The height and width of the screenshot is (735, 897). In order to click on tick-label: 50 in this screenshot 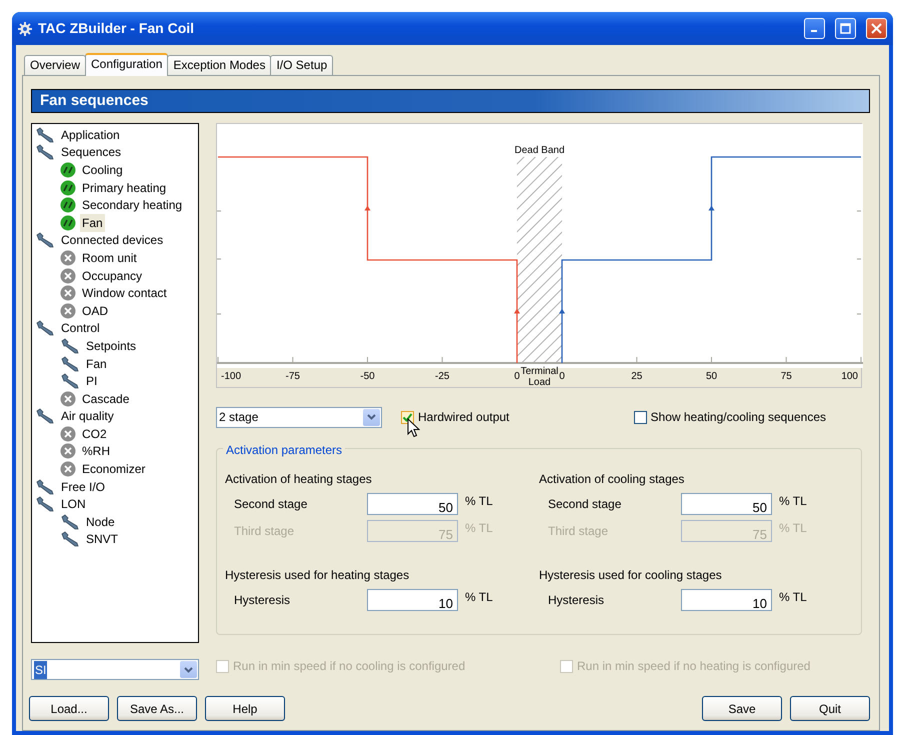, I will do `click(712, 376)`.